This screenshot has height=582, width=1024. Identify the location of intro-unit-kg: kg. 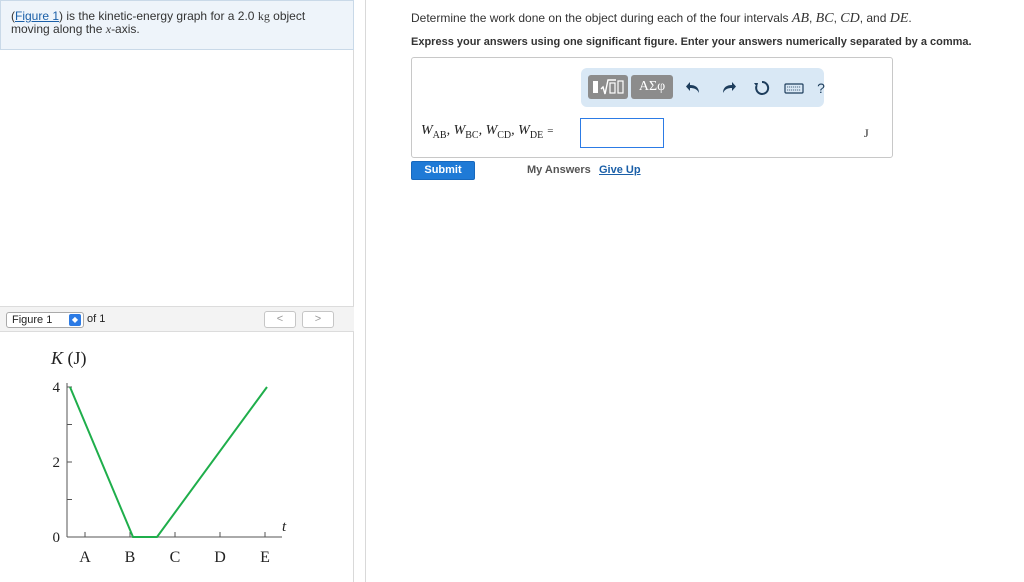
(263, 16).